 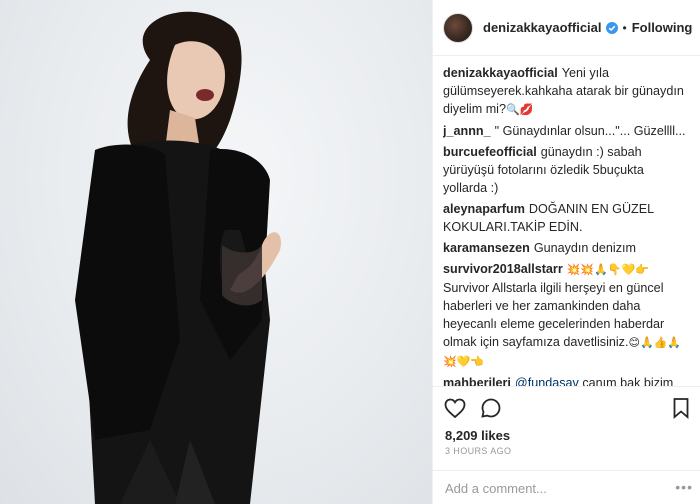 What do you see at coordinates (662, 27) in the screenshot?
I see `following-button: Following` at bounding box center [662, 27].